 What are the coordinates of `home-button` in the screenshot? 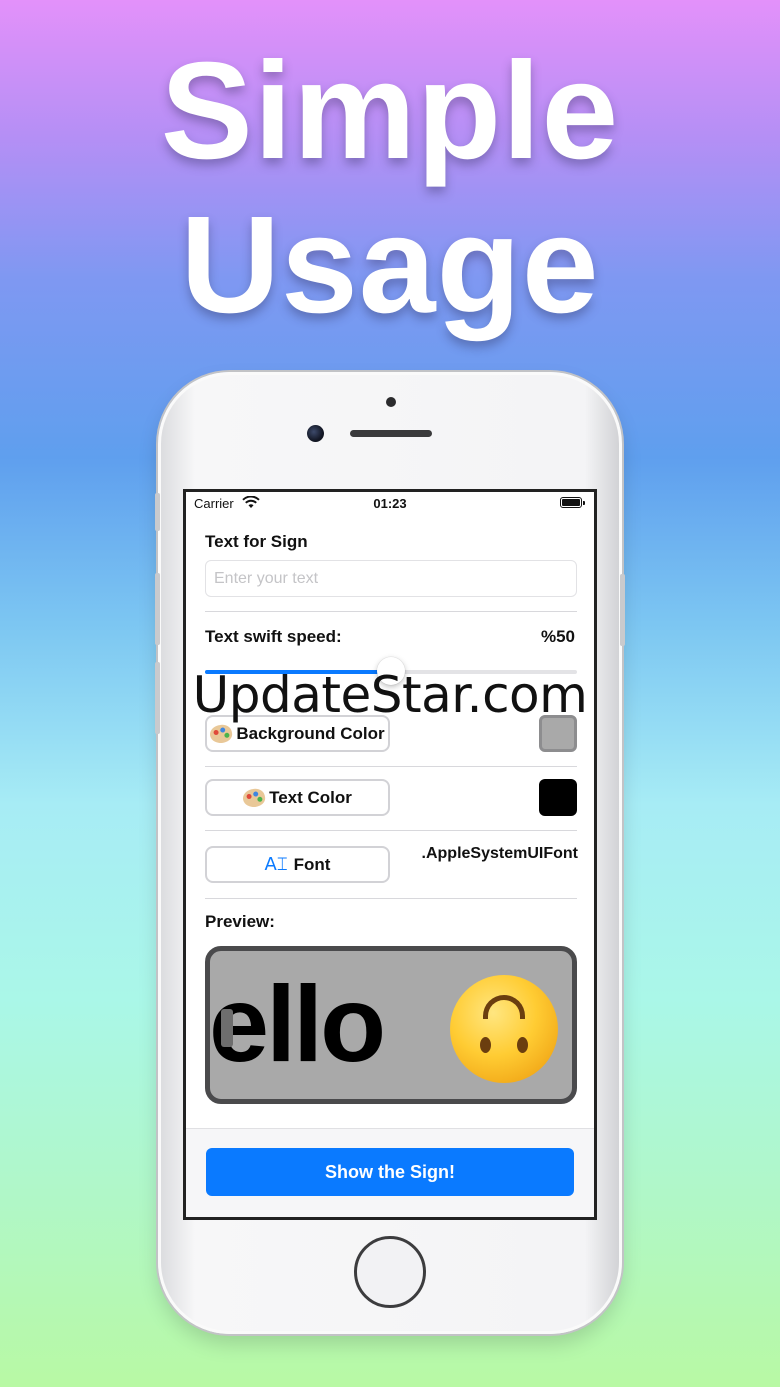 It's located at (390, 1272).